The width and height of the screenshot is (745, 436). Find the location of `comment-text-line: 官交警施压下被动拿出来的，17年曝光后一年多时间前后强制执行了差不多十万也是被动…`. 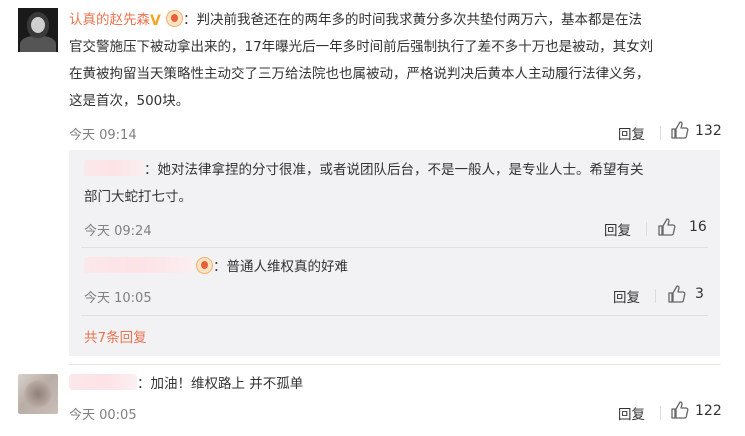

comment-text-line: 官交警施压下被动拿出来的，17年曝光后一年多时间前后强制执行了差不多十万也是被动… is located at coordinates (361, 47).